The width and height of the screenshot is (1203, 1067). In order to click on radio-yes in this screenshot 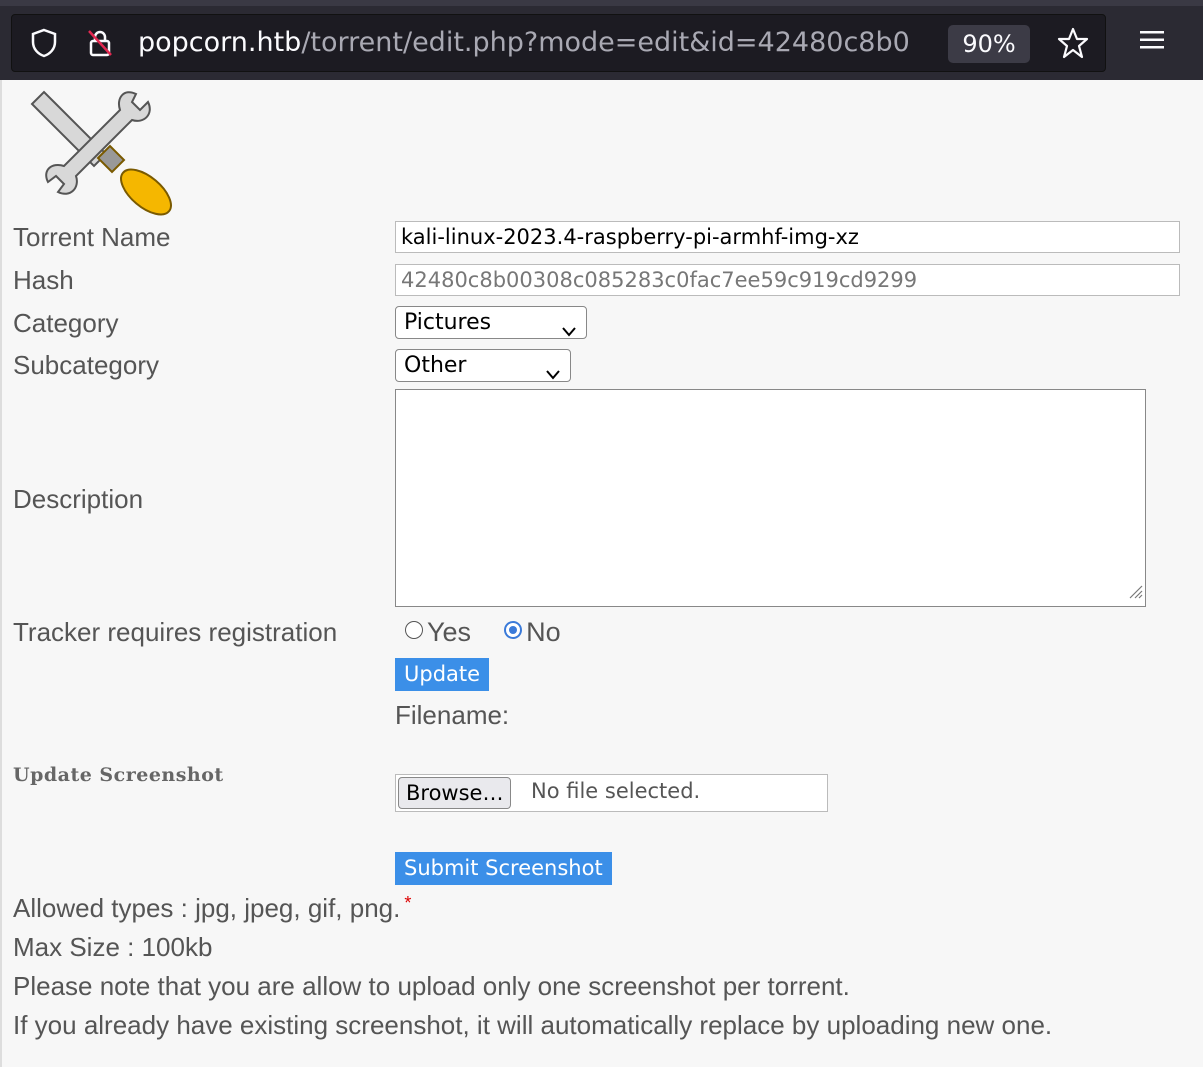, I will do `click(414, 630)`.